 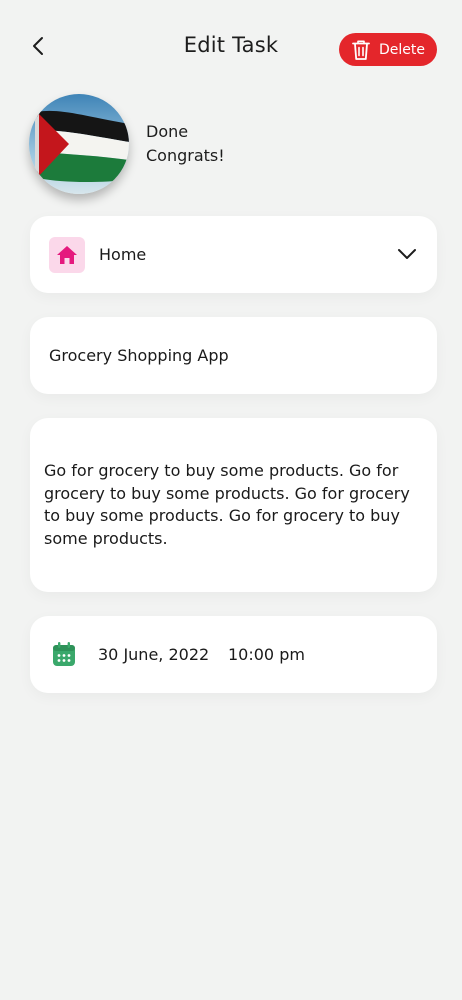 I want to click on date-time-field: 30 June, 2022 10:00 pm, so click(x=233, y=654).